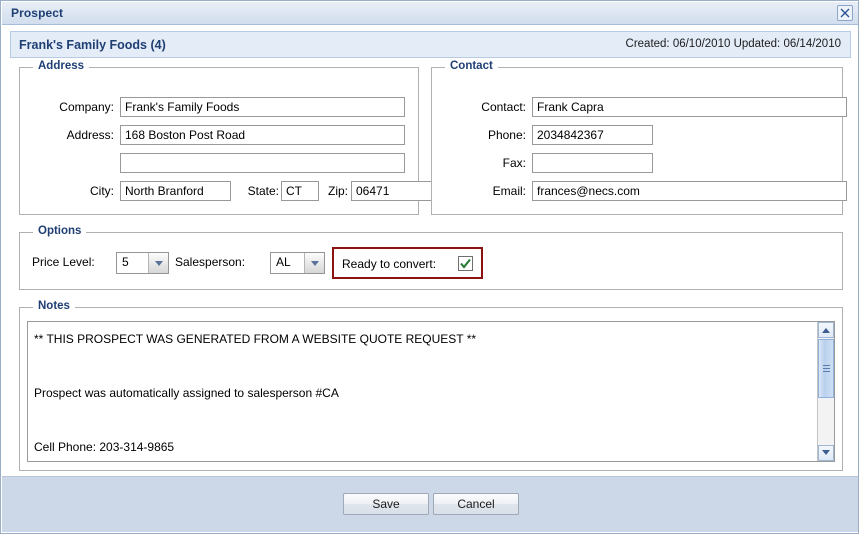 The height and width of the screenshot is (534, 859). What do you see at coordinates (283, 262) in the screenshot?
I see `salesperson-value: AL` at bounding box center [283, 262].